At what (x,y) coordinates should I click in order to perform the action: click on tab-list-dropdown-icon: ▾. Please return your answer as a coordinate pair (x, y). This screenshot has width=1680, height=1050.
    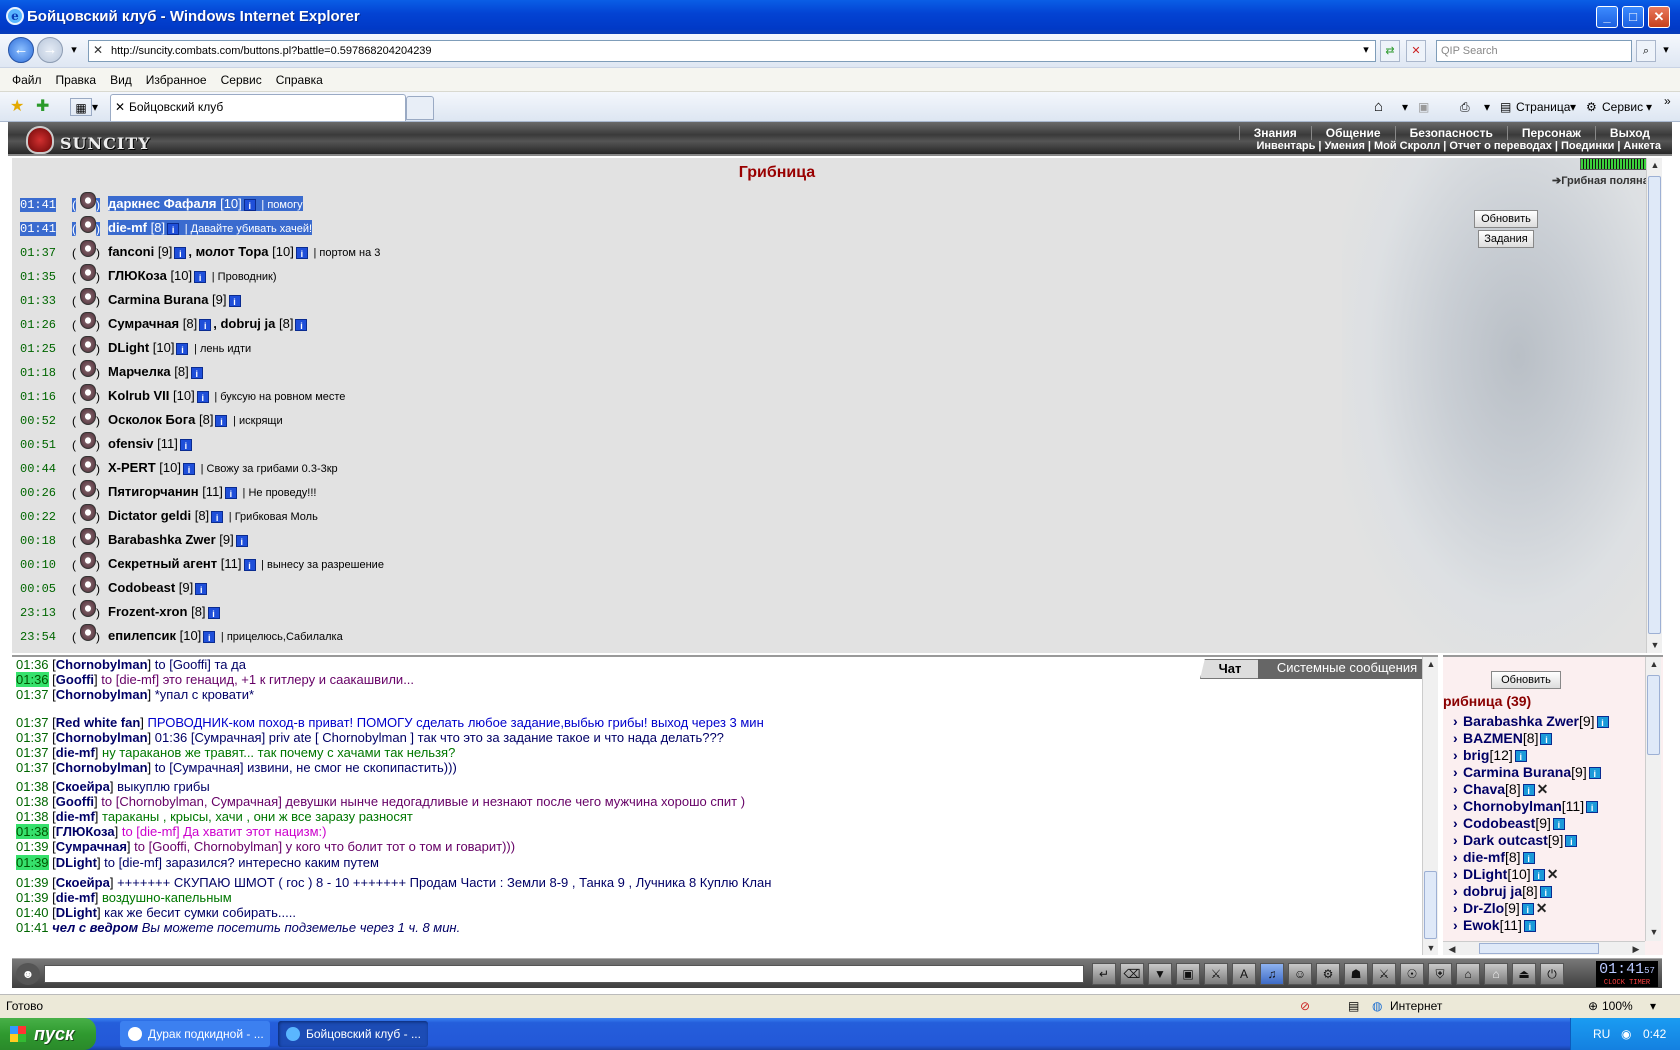
    Looking at the image, I should click on (95, 107).